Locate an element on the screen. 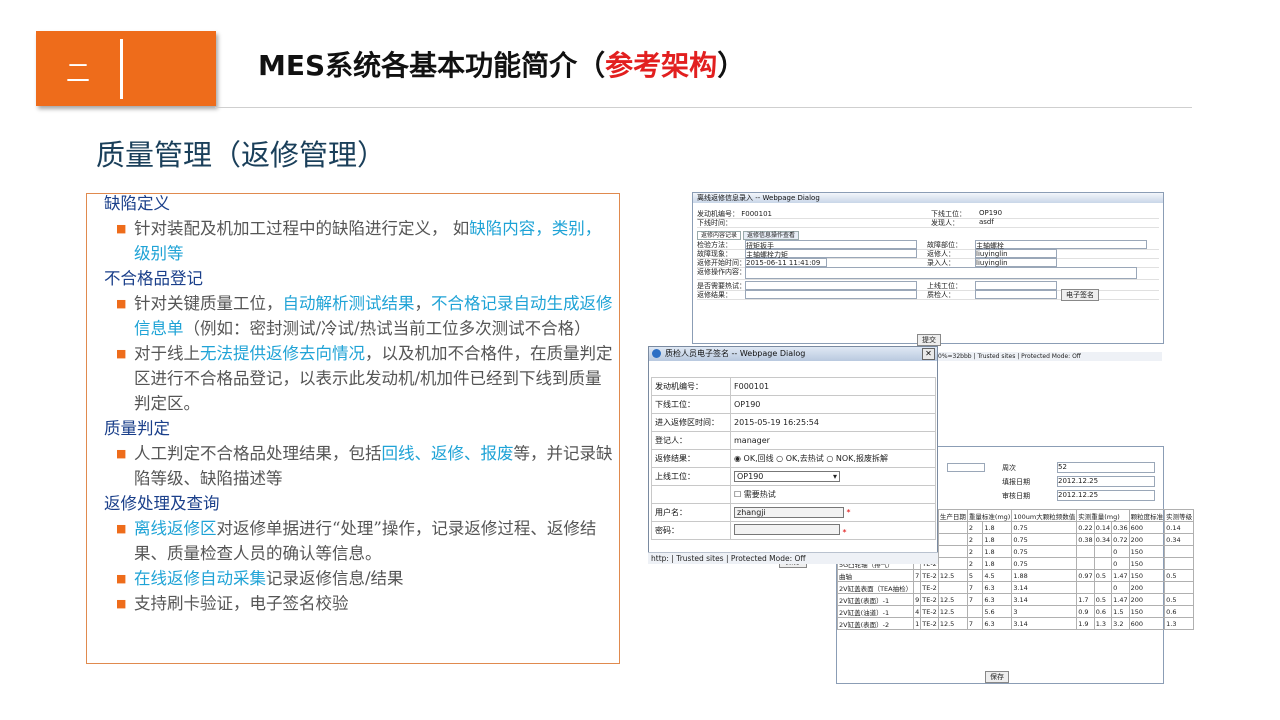  radio-ok-hottest: ○ is located at coordinates (781, 458).